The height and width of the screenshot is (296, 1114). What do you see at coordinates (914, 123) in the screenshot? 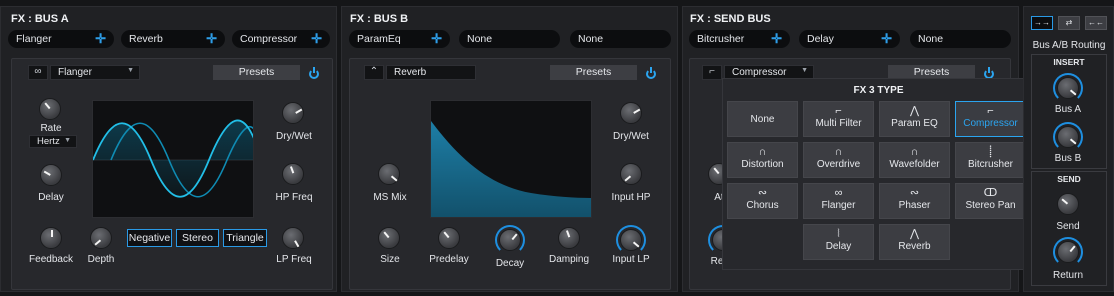
I see `fx-type-label: Param EQ` at bounding box center [914, 123].